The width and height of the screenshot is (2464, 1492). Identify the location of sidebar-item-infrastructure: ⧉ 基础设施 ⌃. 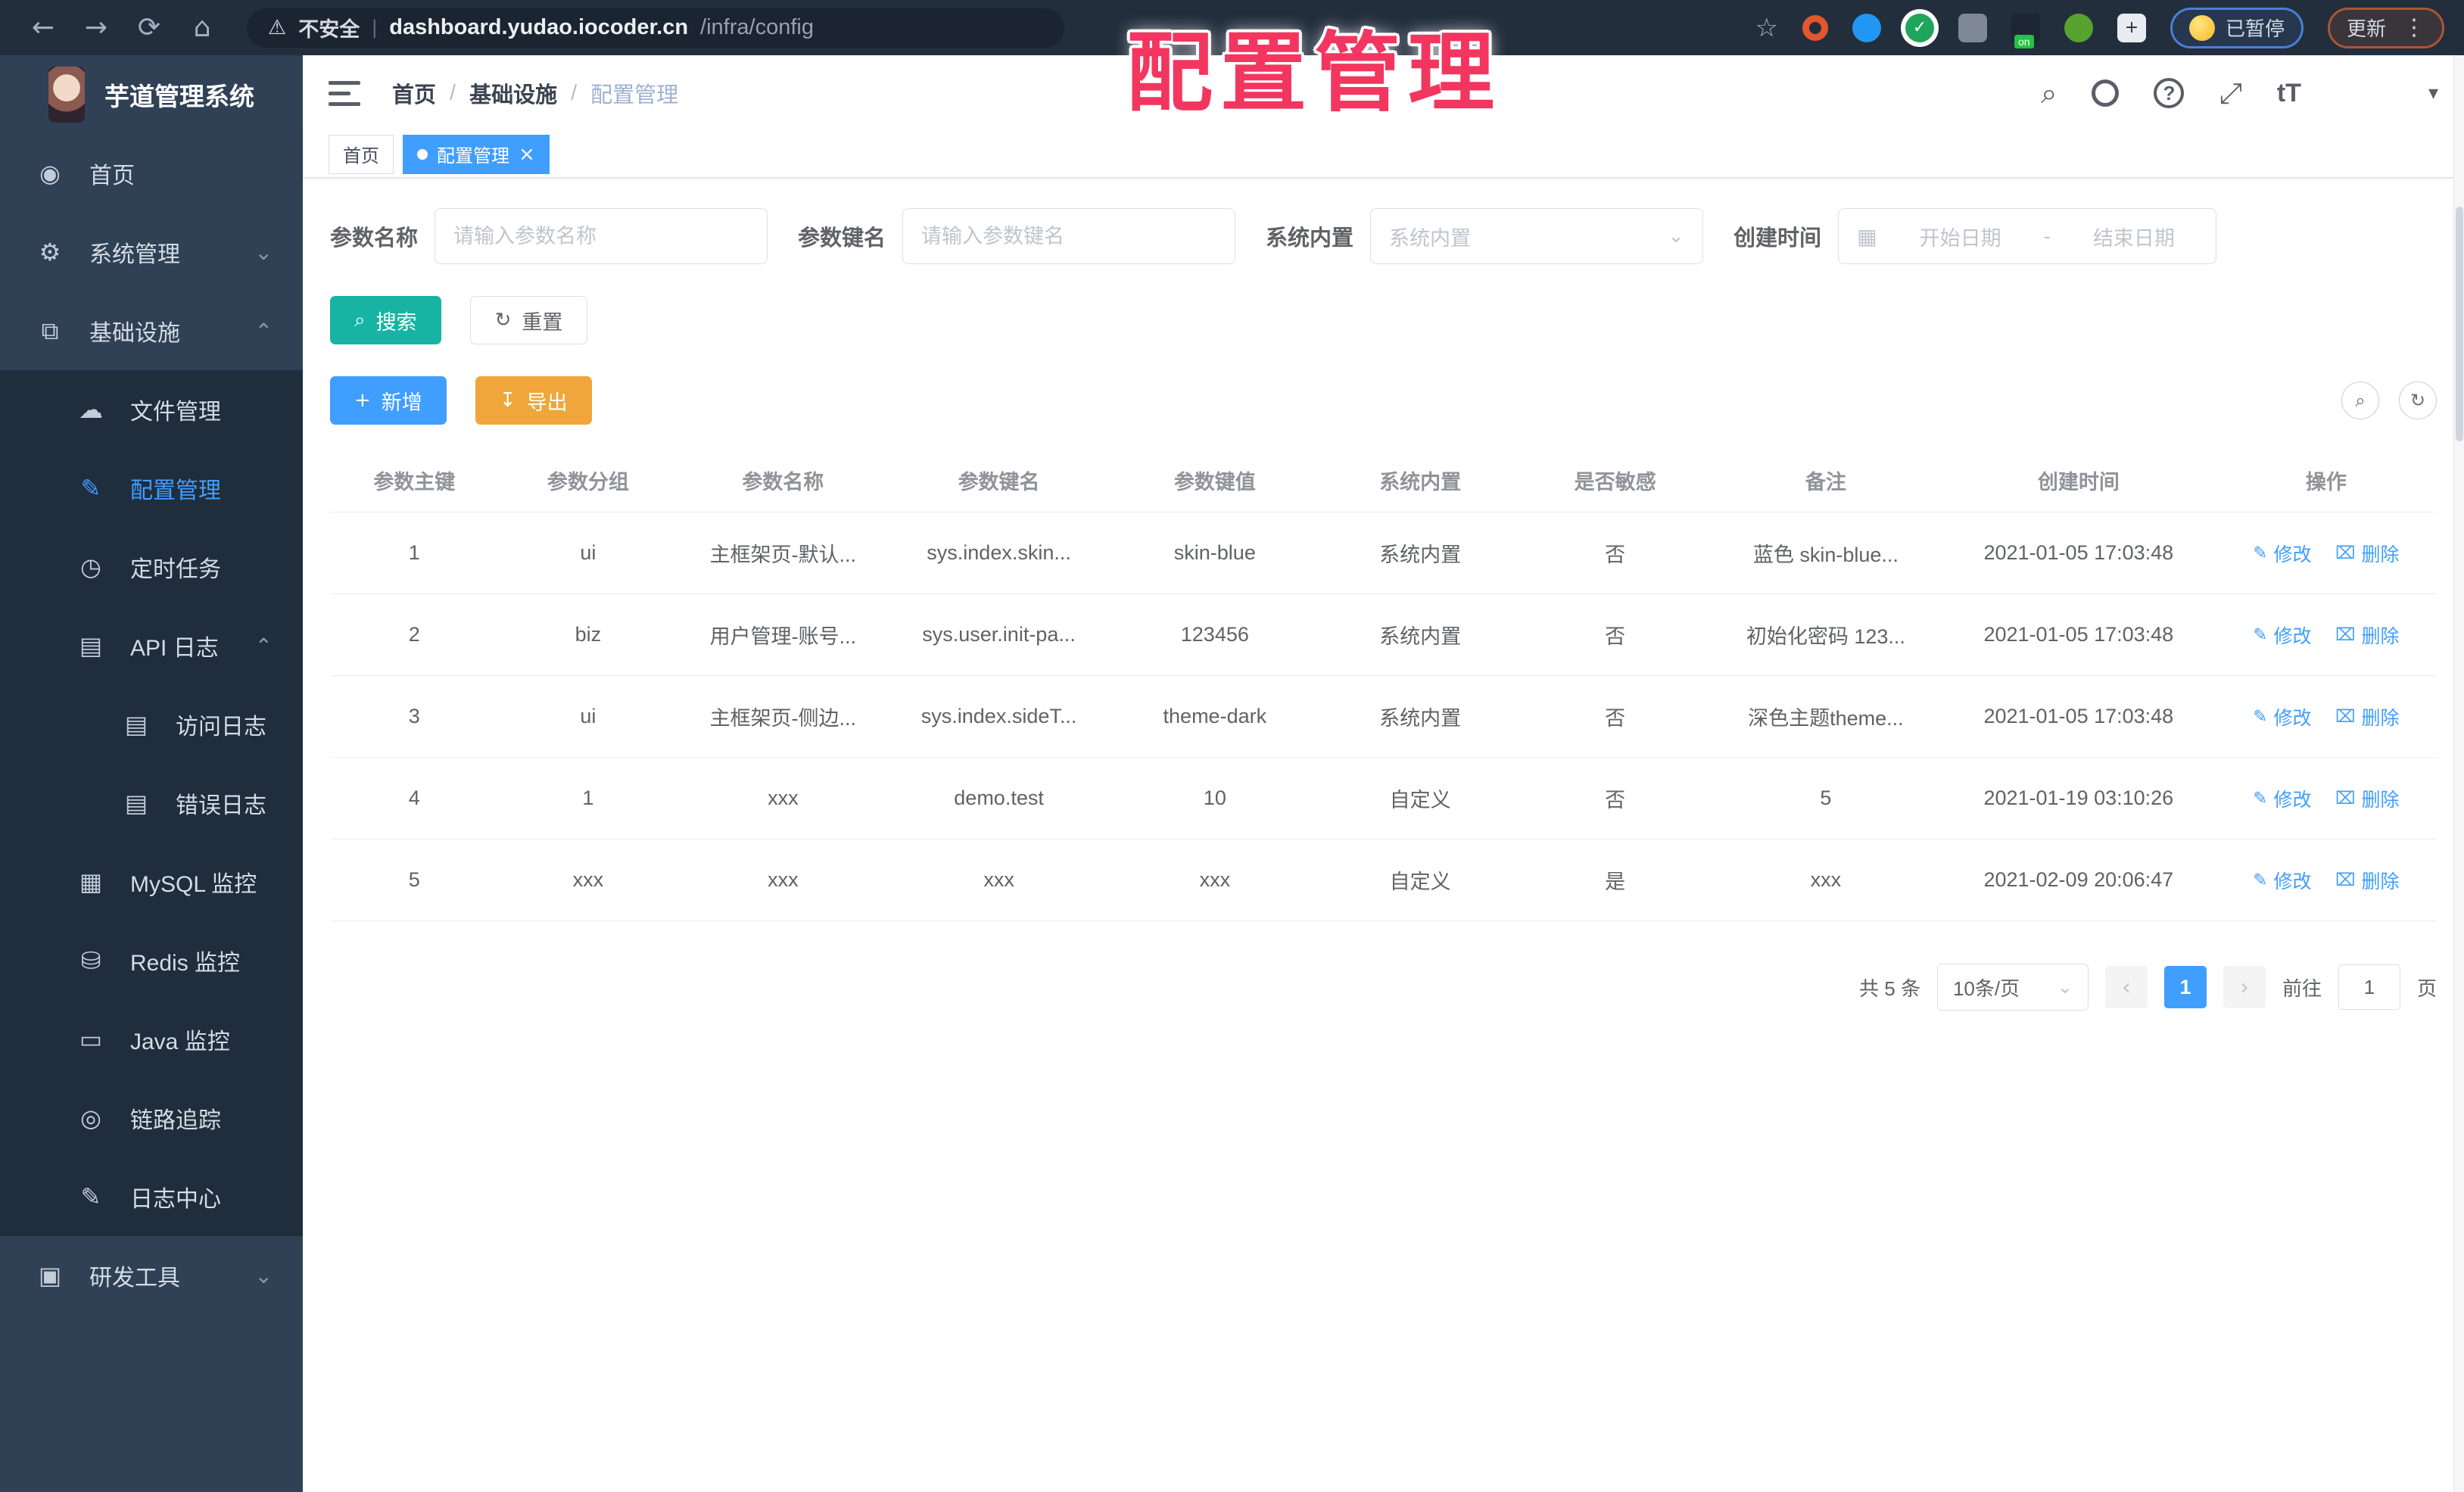
(151, 330).